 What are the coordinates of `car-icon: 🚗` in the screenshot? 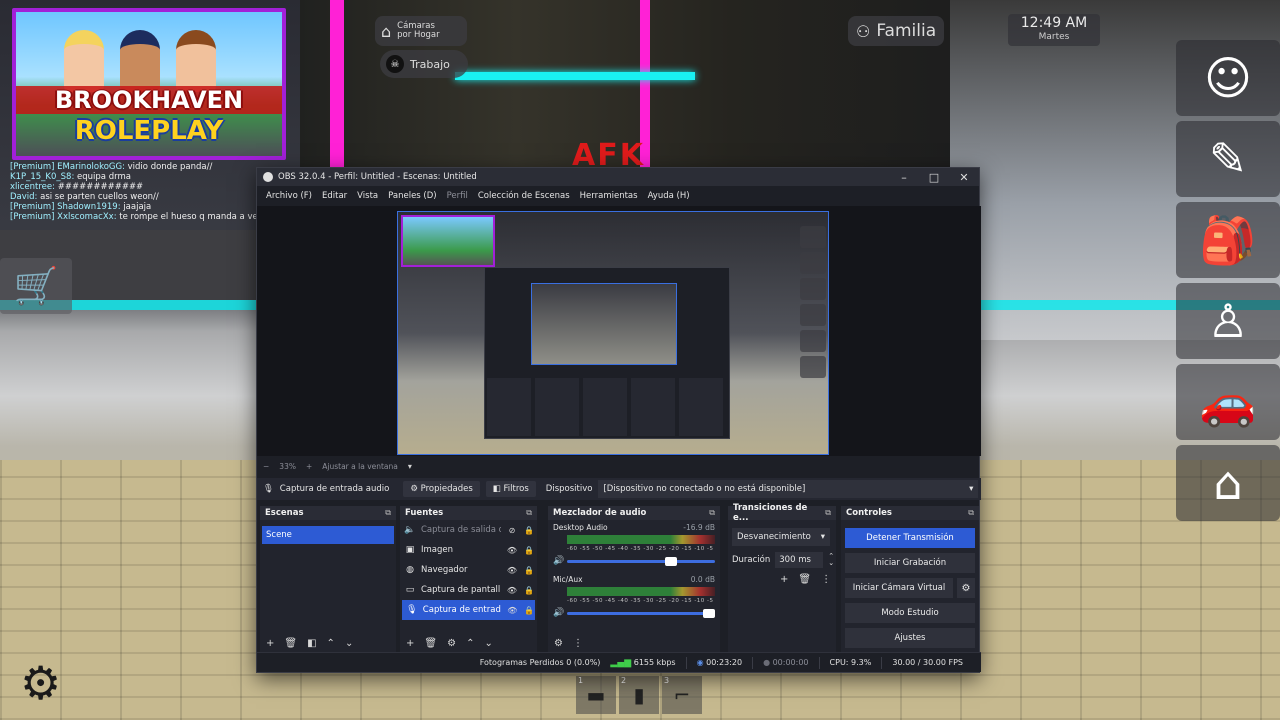 It's located at (1228, 402).